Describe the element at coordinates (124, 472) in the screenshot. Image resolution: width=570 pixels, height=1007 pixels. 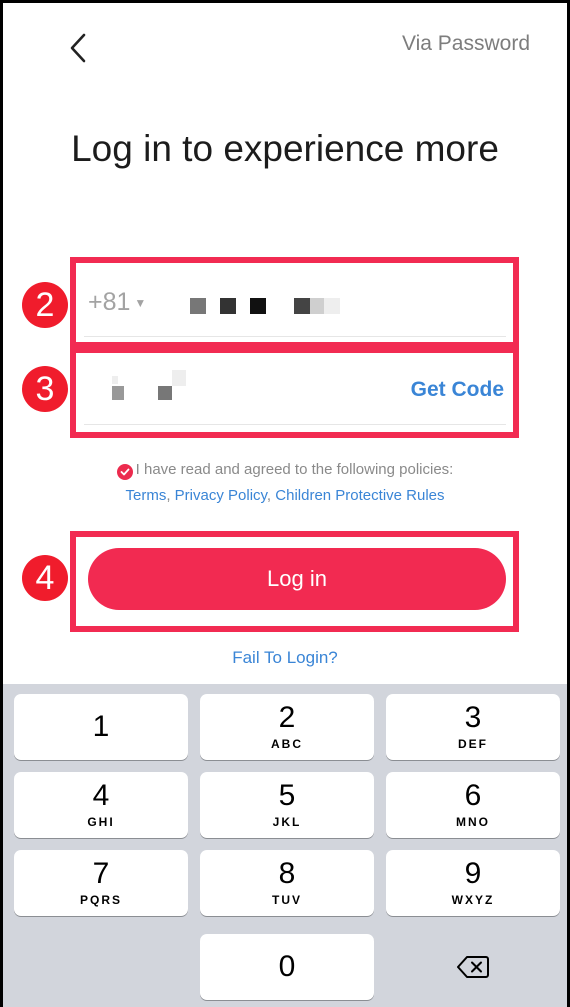
I see `checkmark-circle-icon` at that location.